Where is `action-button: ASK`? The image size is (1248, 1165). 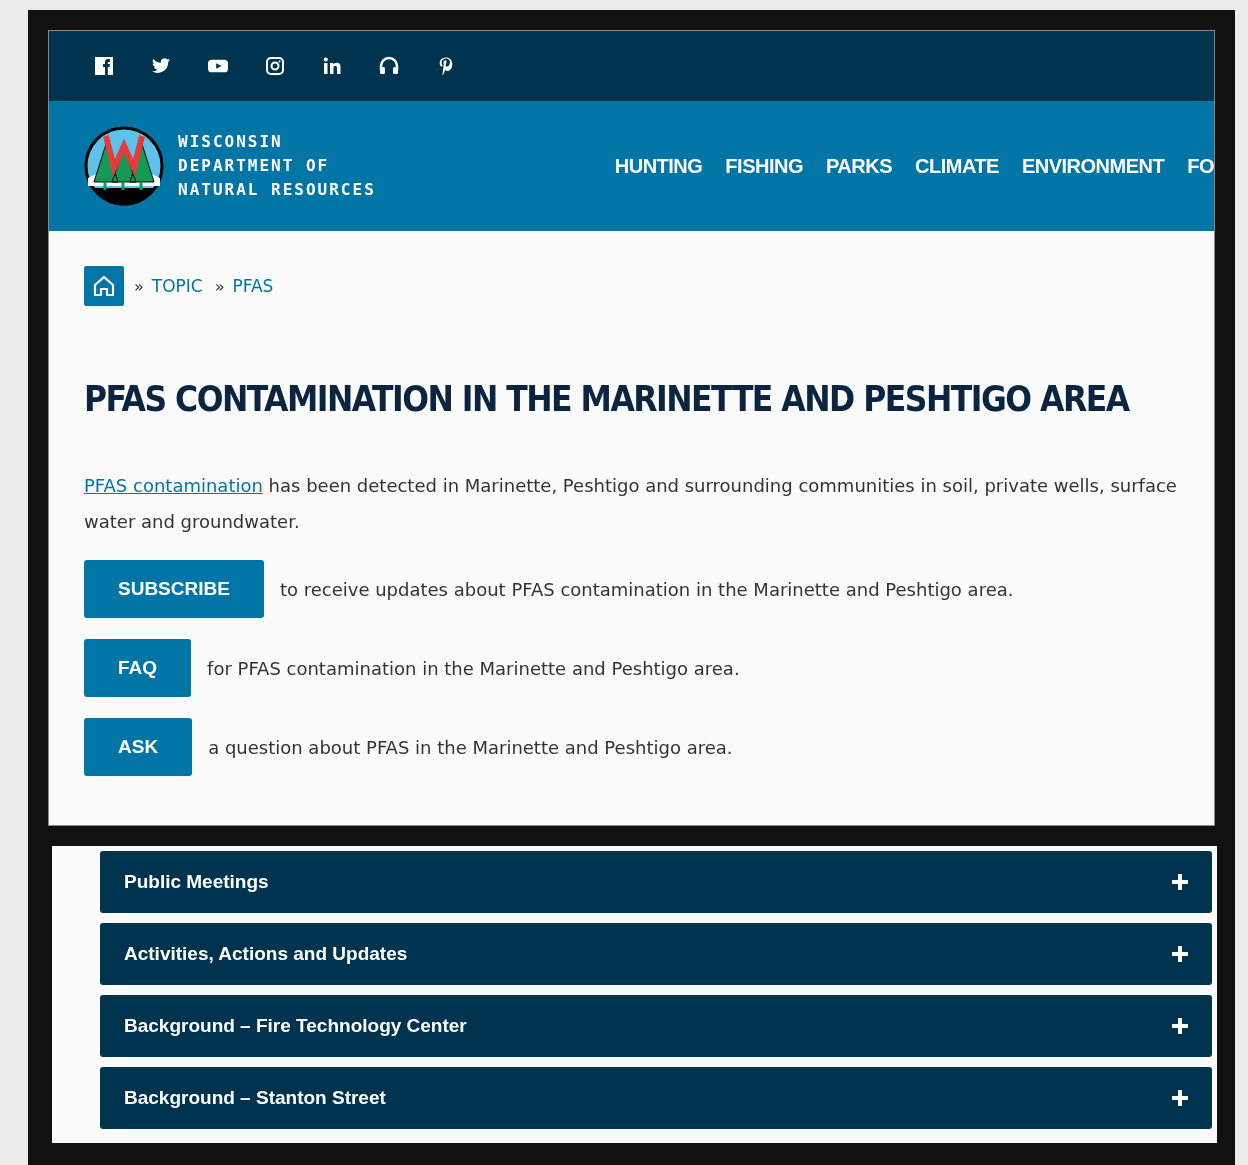 action-button: ASK is located at coordinates (138, 747).